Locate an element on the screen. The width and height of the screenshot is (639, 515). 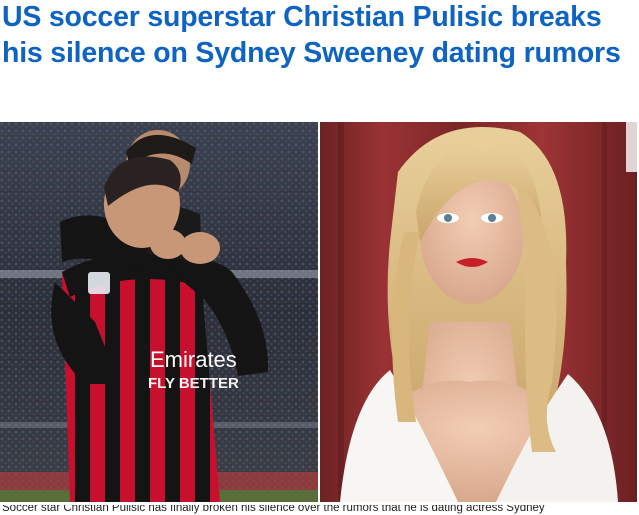
jersey-sponsor-text: Emirates is located at coordinates (193, 359).